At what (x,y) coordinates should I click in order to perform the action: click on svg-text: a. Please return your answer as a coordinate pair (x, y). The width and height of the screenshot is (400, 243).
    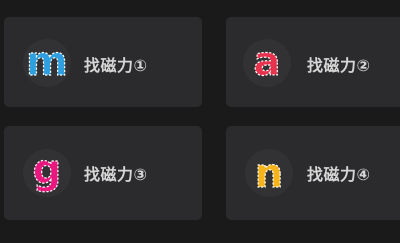
    Looking at the image, I should click on (267, 62).